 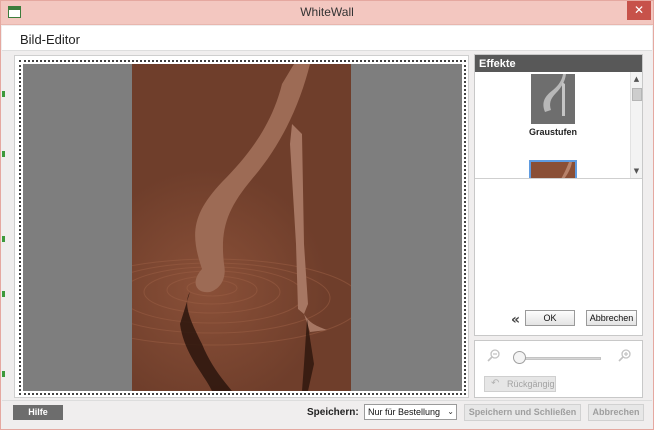 What do you see at coordinates (637, 94) in the screenshot?
I see `scroll-thumb` at bounding box center [637, 94].